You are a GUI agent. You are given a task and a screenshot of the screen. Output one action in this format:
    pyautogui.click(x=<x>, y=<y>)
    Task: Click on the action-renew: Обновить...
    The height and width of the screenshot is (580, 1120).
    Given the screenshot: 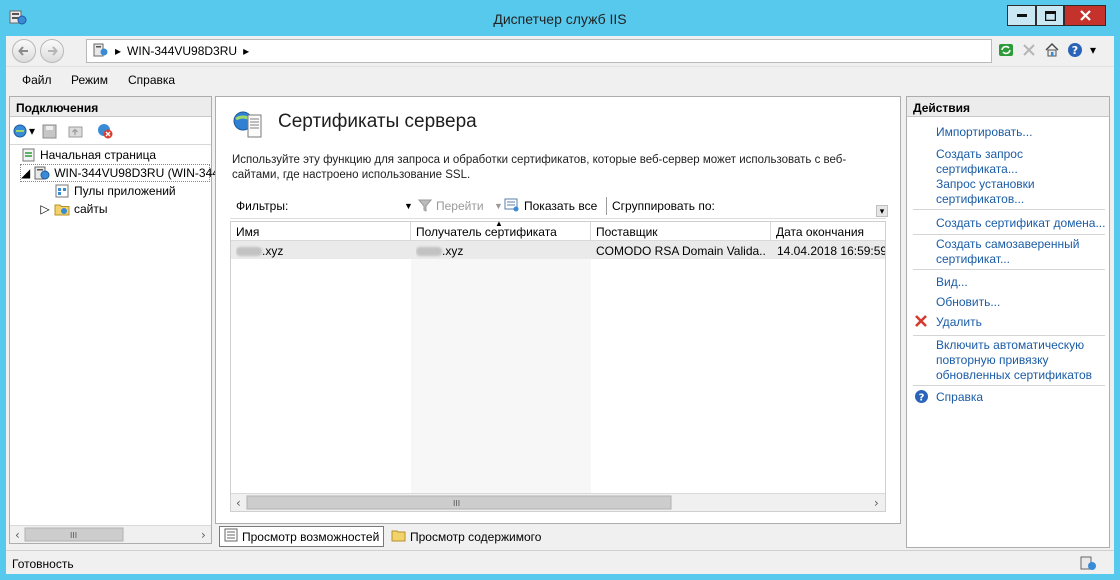 What is the action you would take?
    pyautogui.click(x=1021, y=302)
    